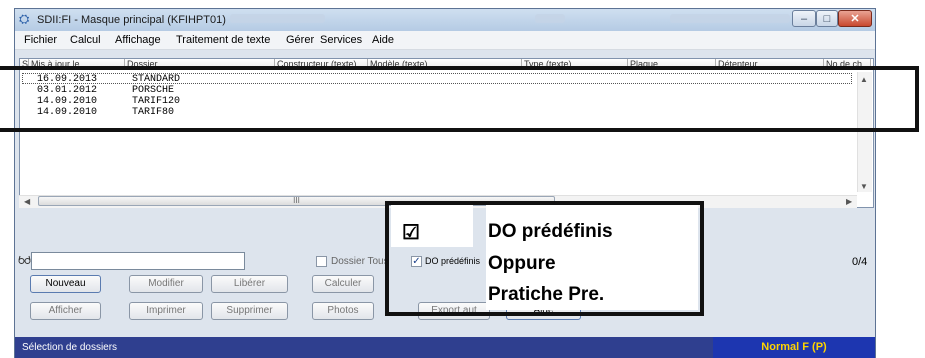  What do you see at coordinates (65, 311) in the screenshot?
I see `afficher-button: Afficher` at bounding box center [65, 311].